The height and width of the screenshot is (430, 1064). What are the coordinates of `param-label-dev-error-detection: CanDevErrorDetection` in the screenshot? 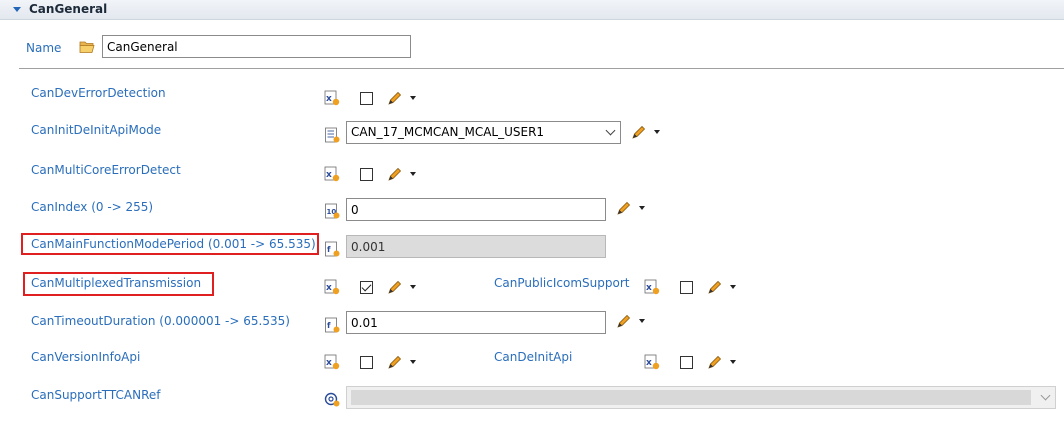 It's located at (98, 93).